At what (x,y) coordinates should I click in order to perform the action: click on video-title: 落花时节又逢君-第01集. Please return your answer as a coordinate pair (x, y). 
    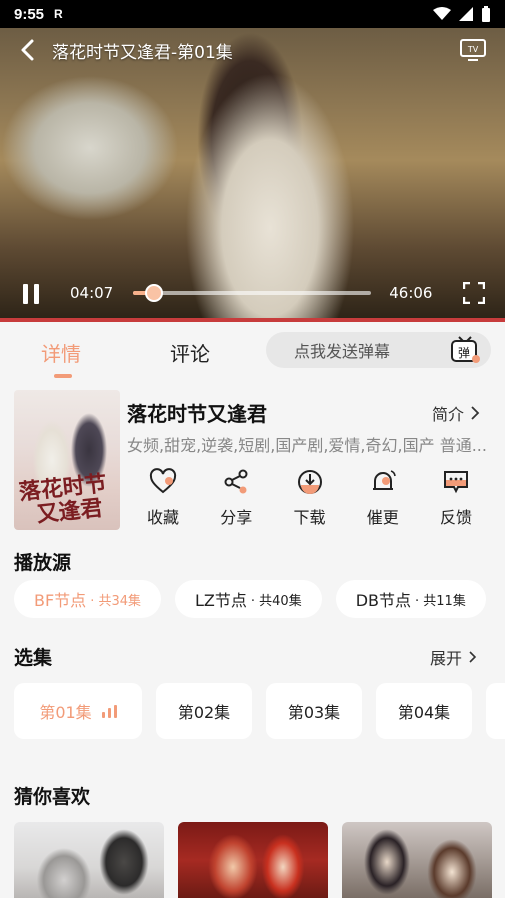
    Looking at the image, I should click on (142, 52).